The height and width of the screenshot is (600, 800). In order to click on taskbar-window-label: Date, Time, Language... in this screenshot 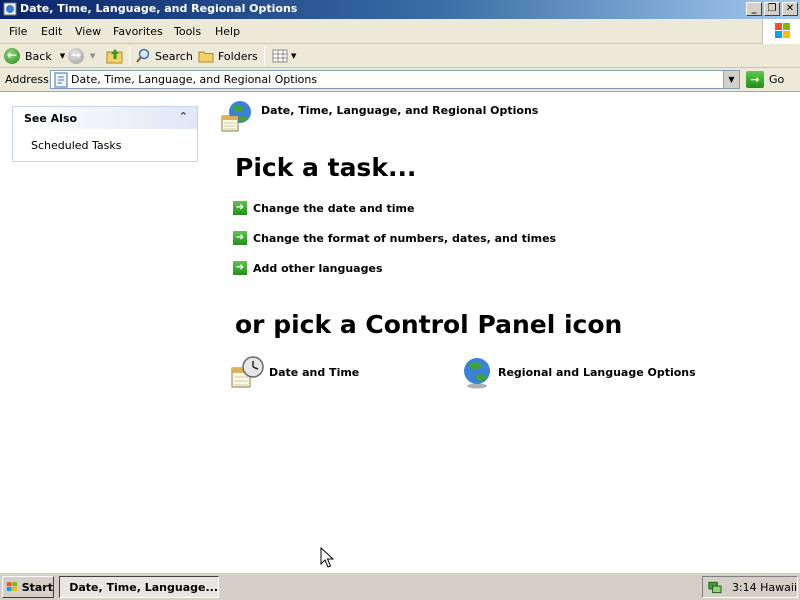, I will do `click(143, 587)`.